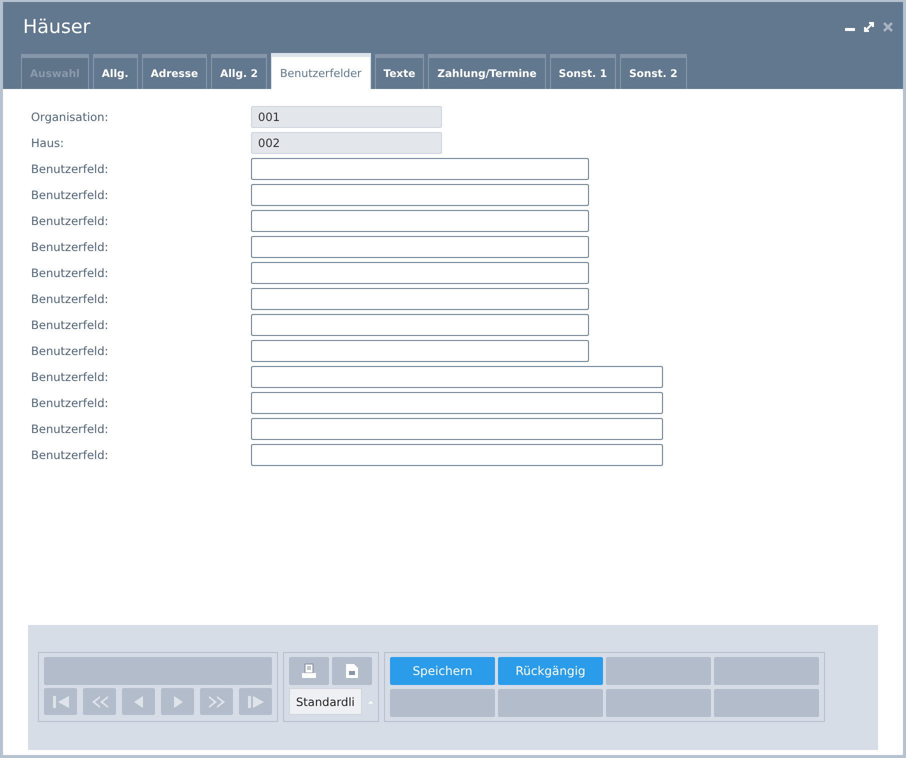  What do you see at coordinates (442, 671) in the screenshot?
I see `action-button: Speichern` at bounding box center [442, 671].